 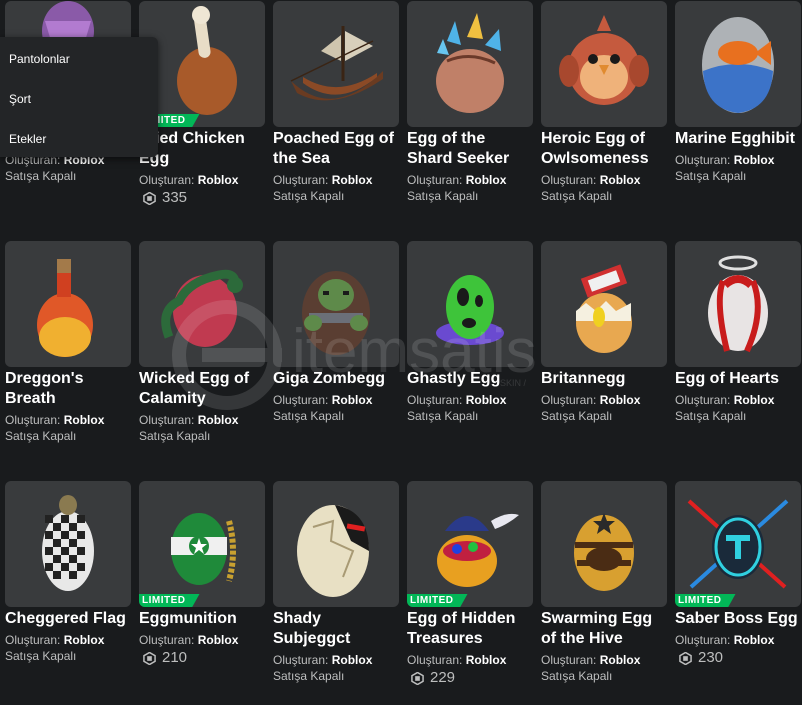 I want to click on menu-item-sort: Şort, so click(x=20, y=99).